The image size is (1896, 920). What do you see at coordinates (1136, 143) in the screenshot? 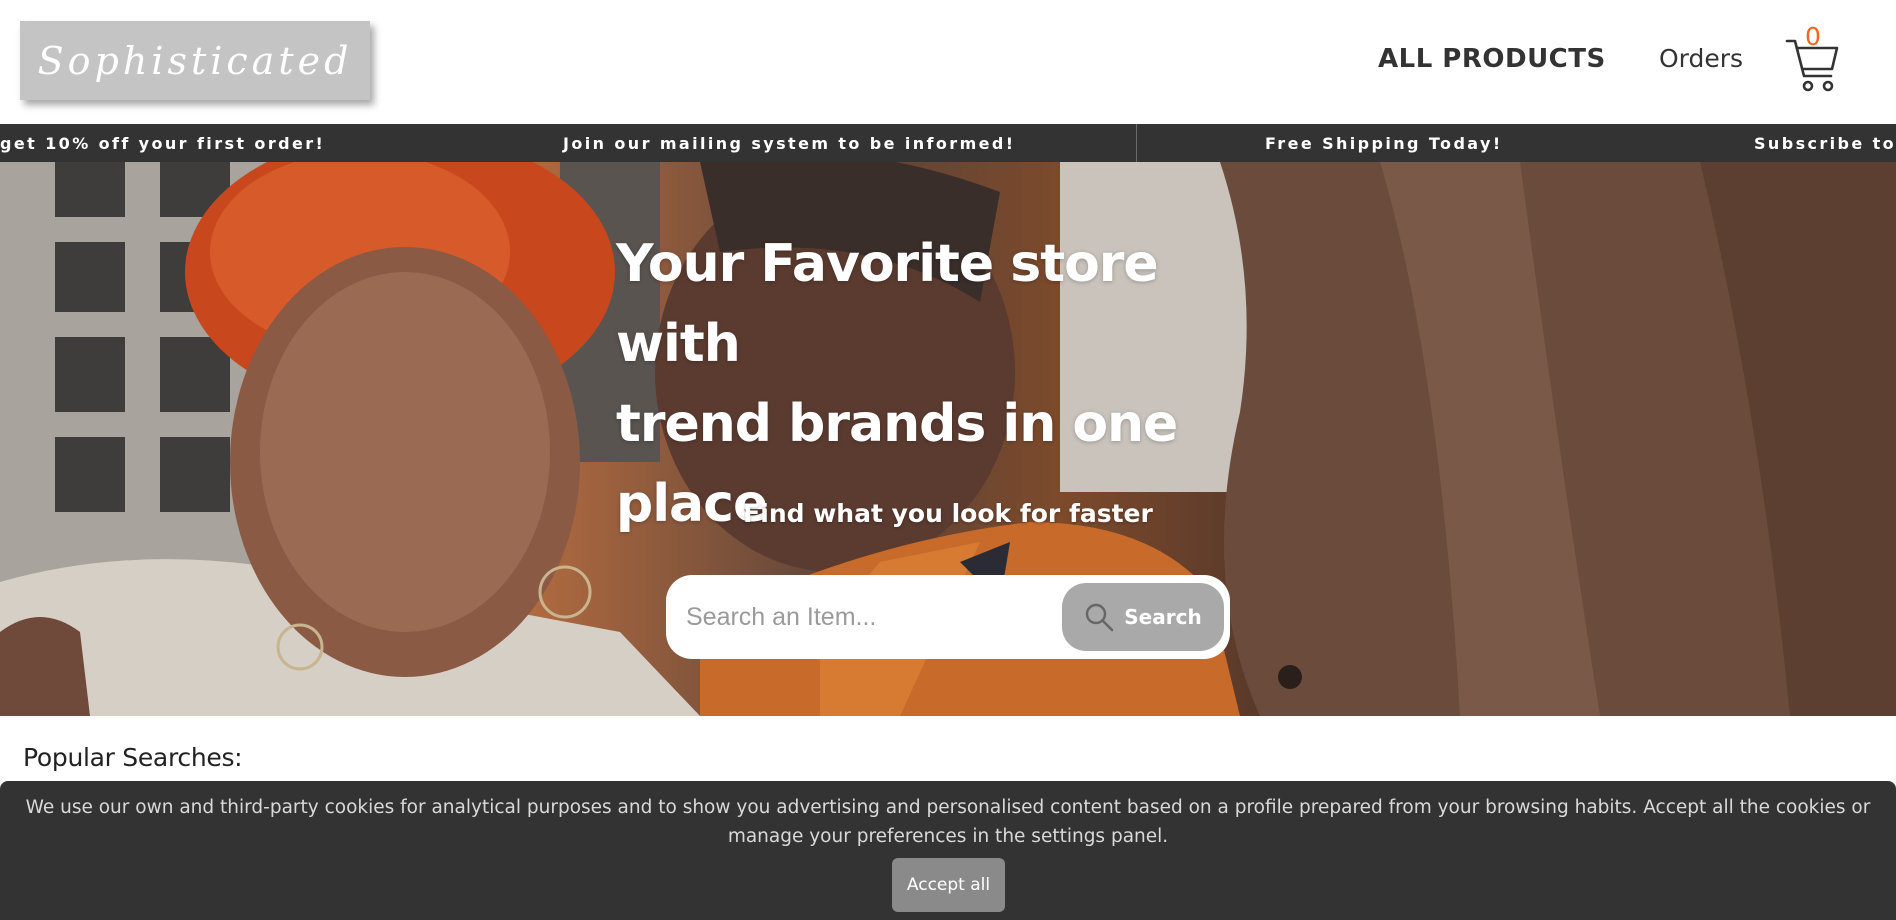
I see `ticker-divider` at bounding box center [1136, 143].